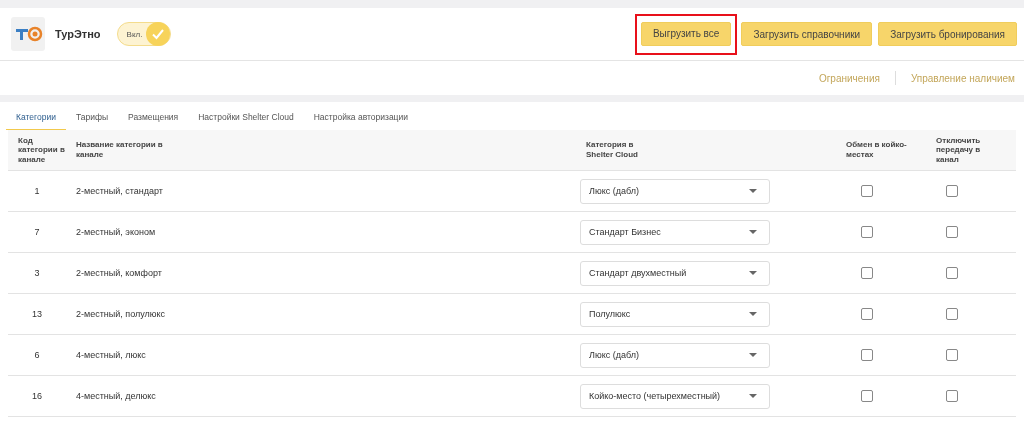 Image resolution: width=1024 pixels, height=432 pixels. I want to click on toggle-switch: Вкл., so click(144, 34).